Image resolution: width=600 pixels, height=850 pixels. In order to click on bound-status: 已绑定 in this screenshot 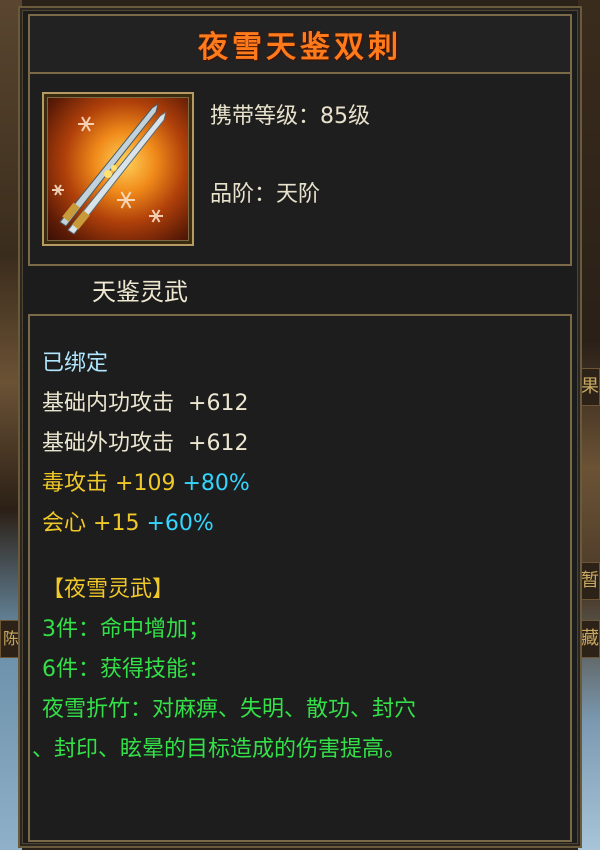, I will do `click(75, 363)`.